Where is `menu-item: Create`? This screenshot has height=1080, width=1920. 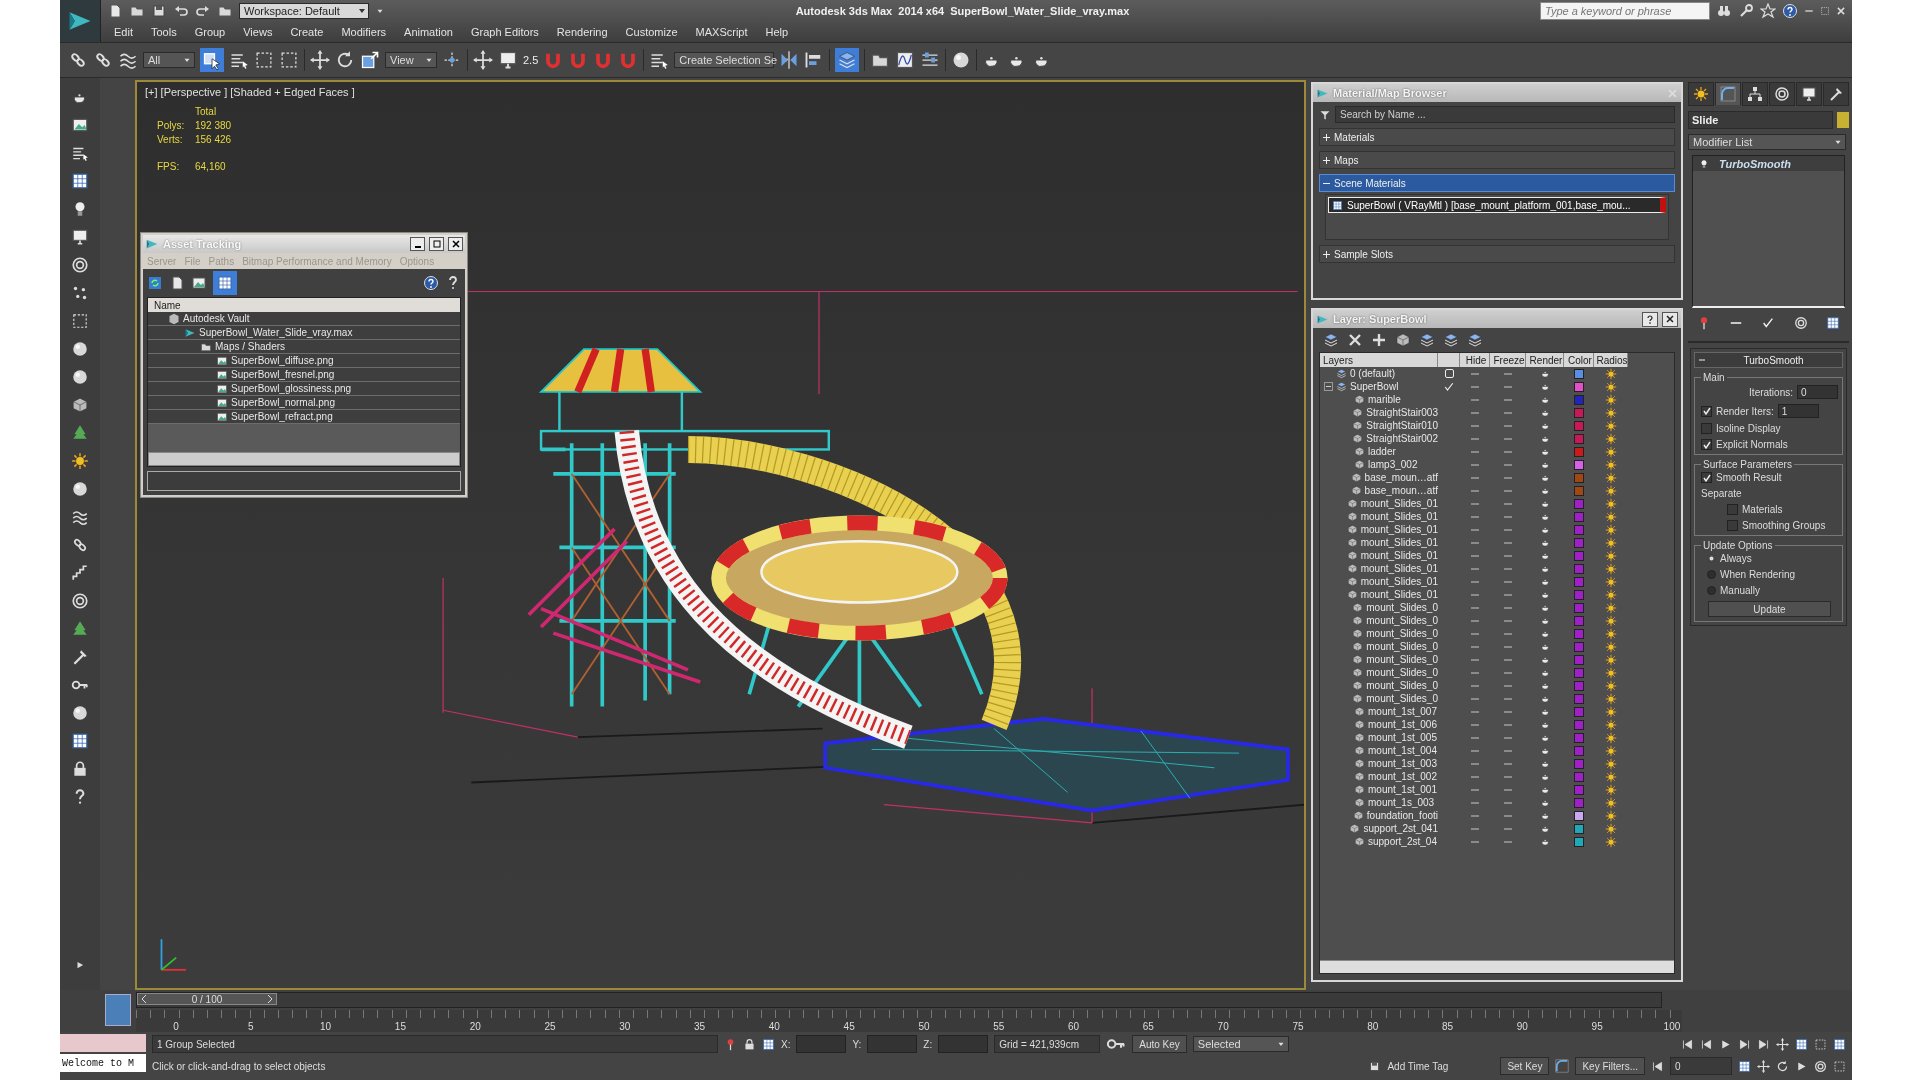
menu-item: Create is located at coordinates (307, 32).